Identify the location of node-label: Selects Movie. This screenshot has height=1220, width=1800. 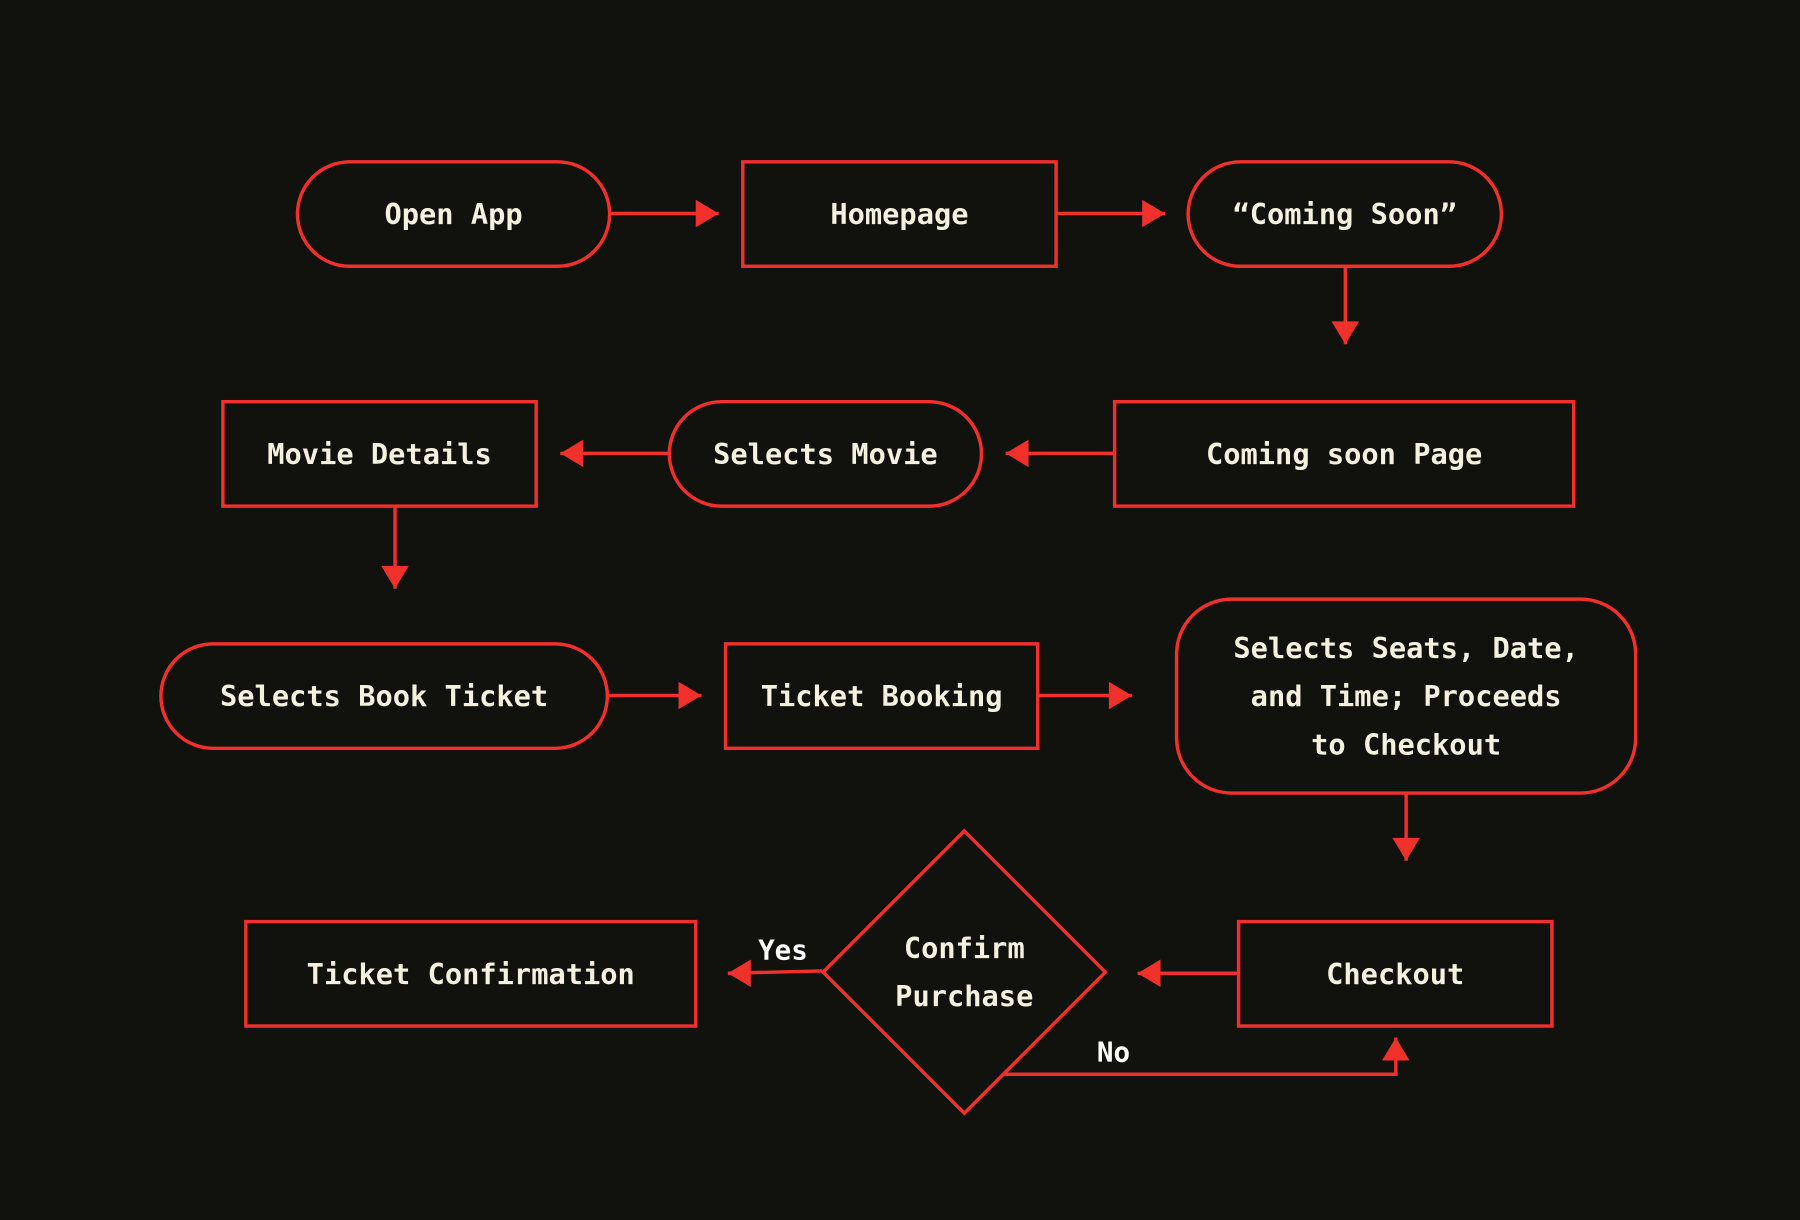
(825, 454).